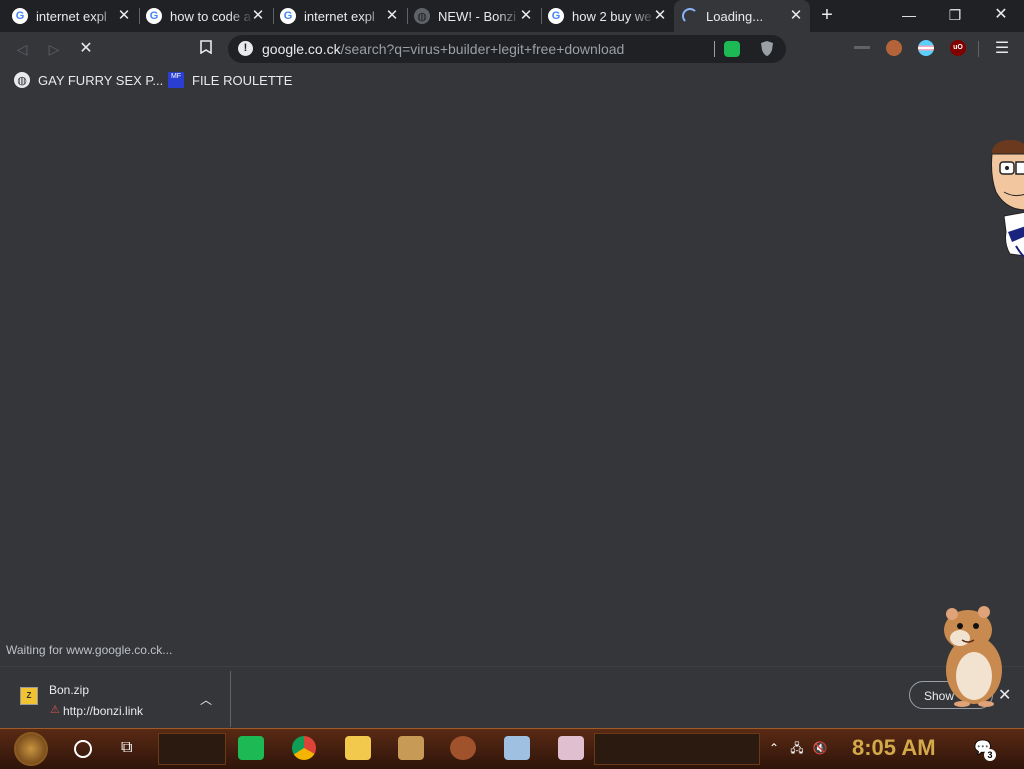  I want to click on chevron-up-icon: ︿, so click(206, 699).